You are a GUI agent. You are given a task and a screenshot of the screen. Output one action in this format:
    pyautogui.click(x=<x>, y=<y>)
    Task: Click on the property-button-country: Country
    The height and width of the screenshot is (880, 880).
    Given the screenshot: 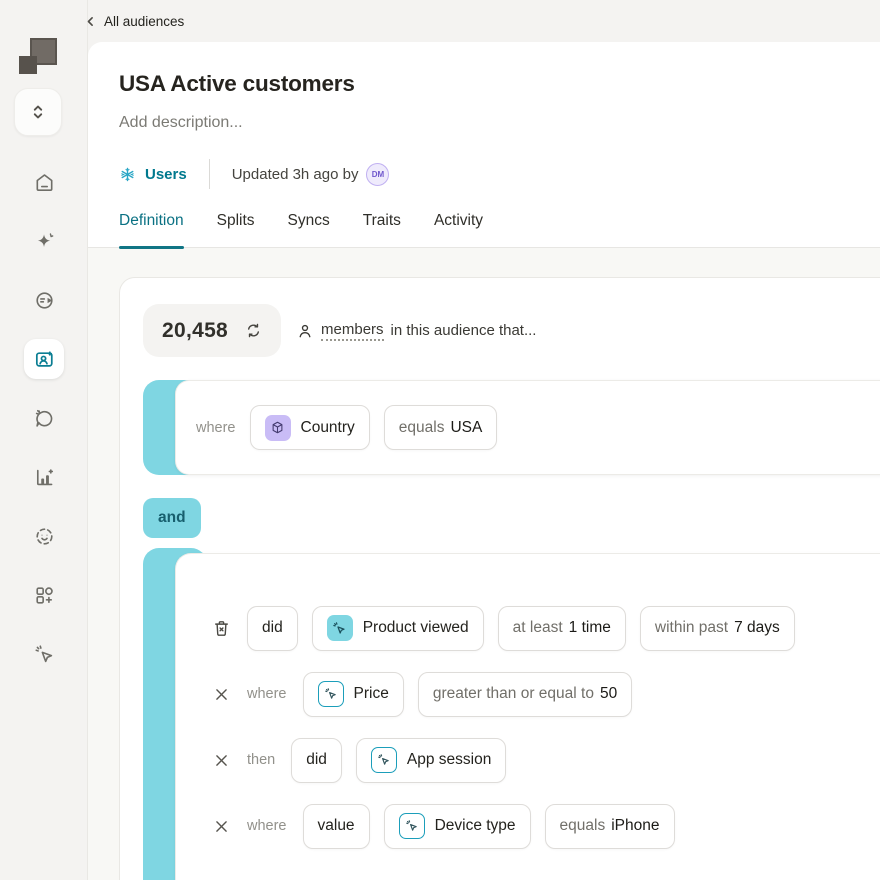 What is the action you would take?
    pyautogui.click(x=309, y=427)
    